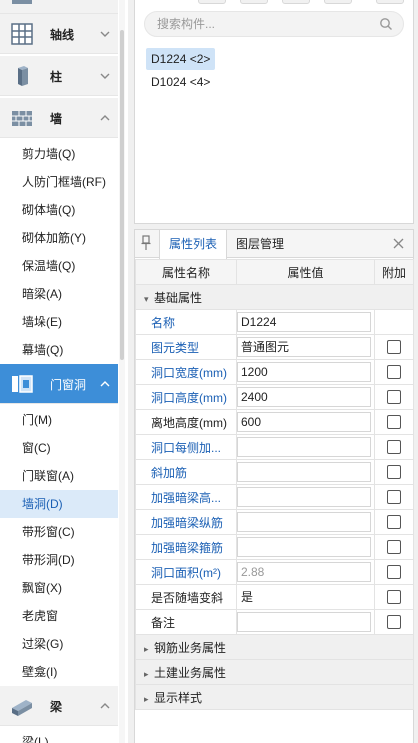 Image resolution: width=418 pixels, height=743 pixels. Describe the element at coordinates (59, 182) in the screenshot. I see `nav-item: 人防门框墙(RF)` at that location.